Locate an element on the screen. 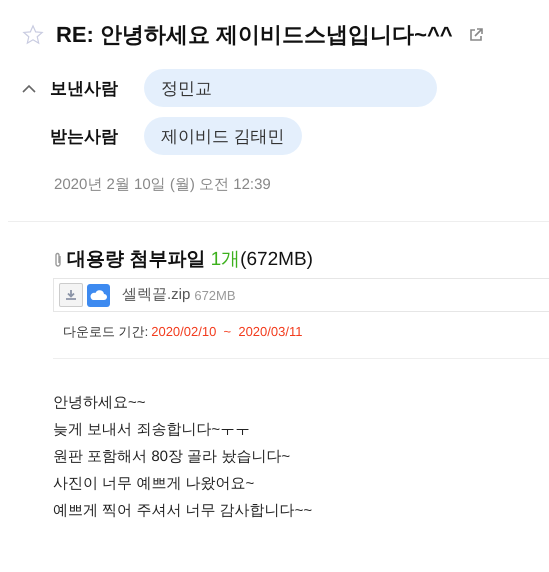  body-text-line: 늦게 보내서 죄송합니다~ㅜㅜ is located at coordinates (152, 430).